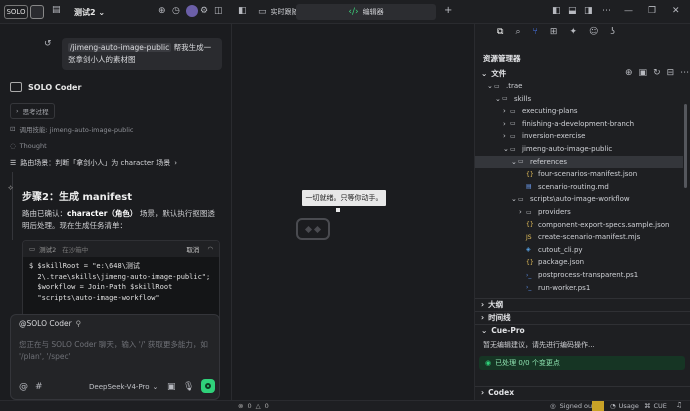 The image size is (690, 411). Describe the element at coordinates (589, 237) in the screenshot. I see `tree-item-label: create-scenario-manifest.mjs` at that location.